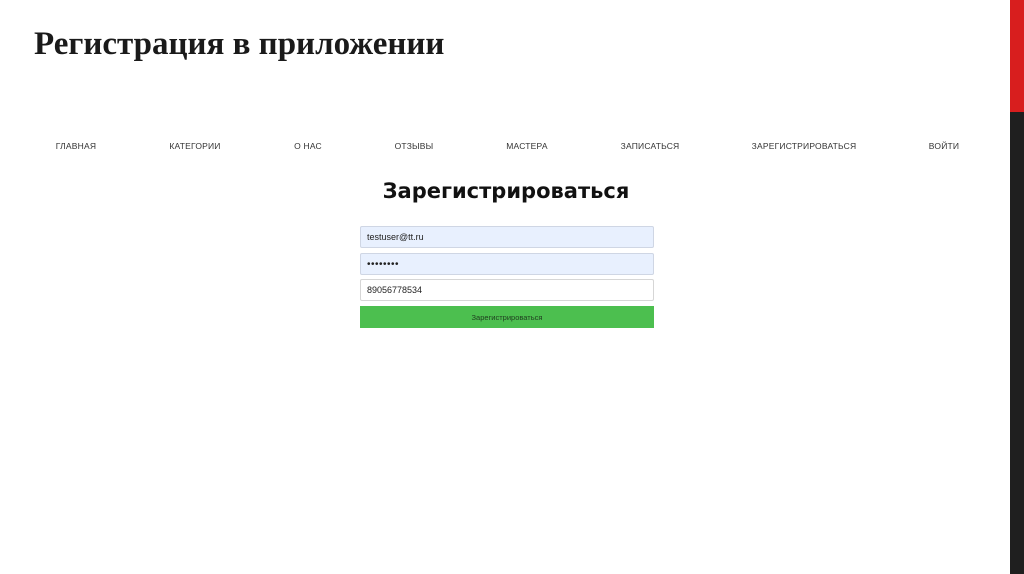 This screenshot has width=1024, height=574. What do you see at coordinates (507, 237) in the screenshot?
I see `email-field: testuser@tt.ru` at bounding box center [507, 237].